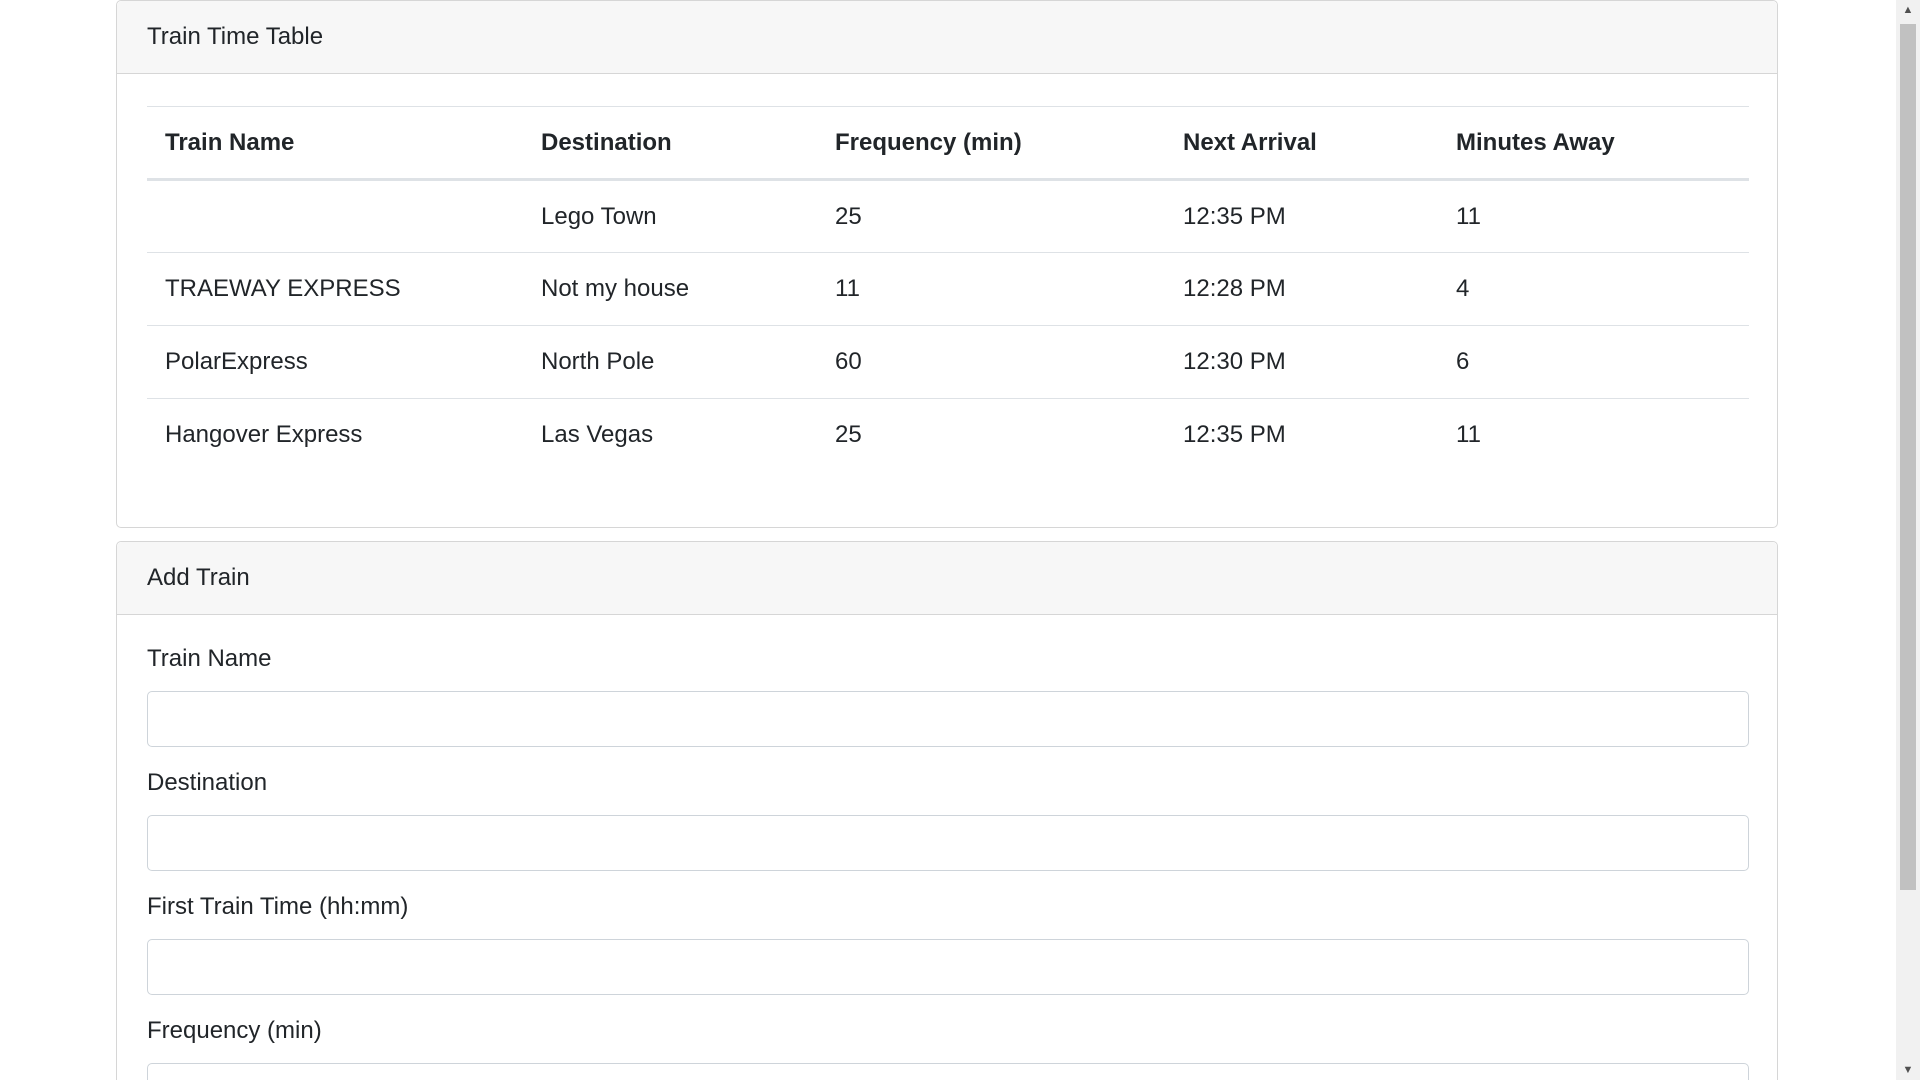 The image size is (1920, 1080). Describe the element at coordinates (207, 782) in the screenshot. I see `destination-label: Destination` at that location.